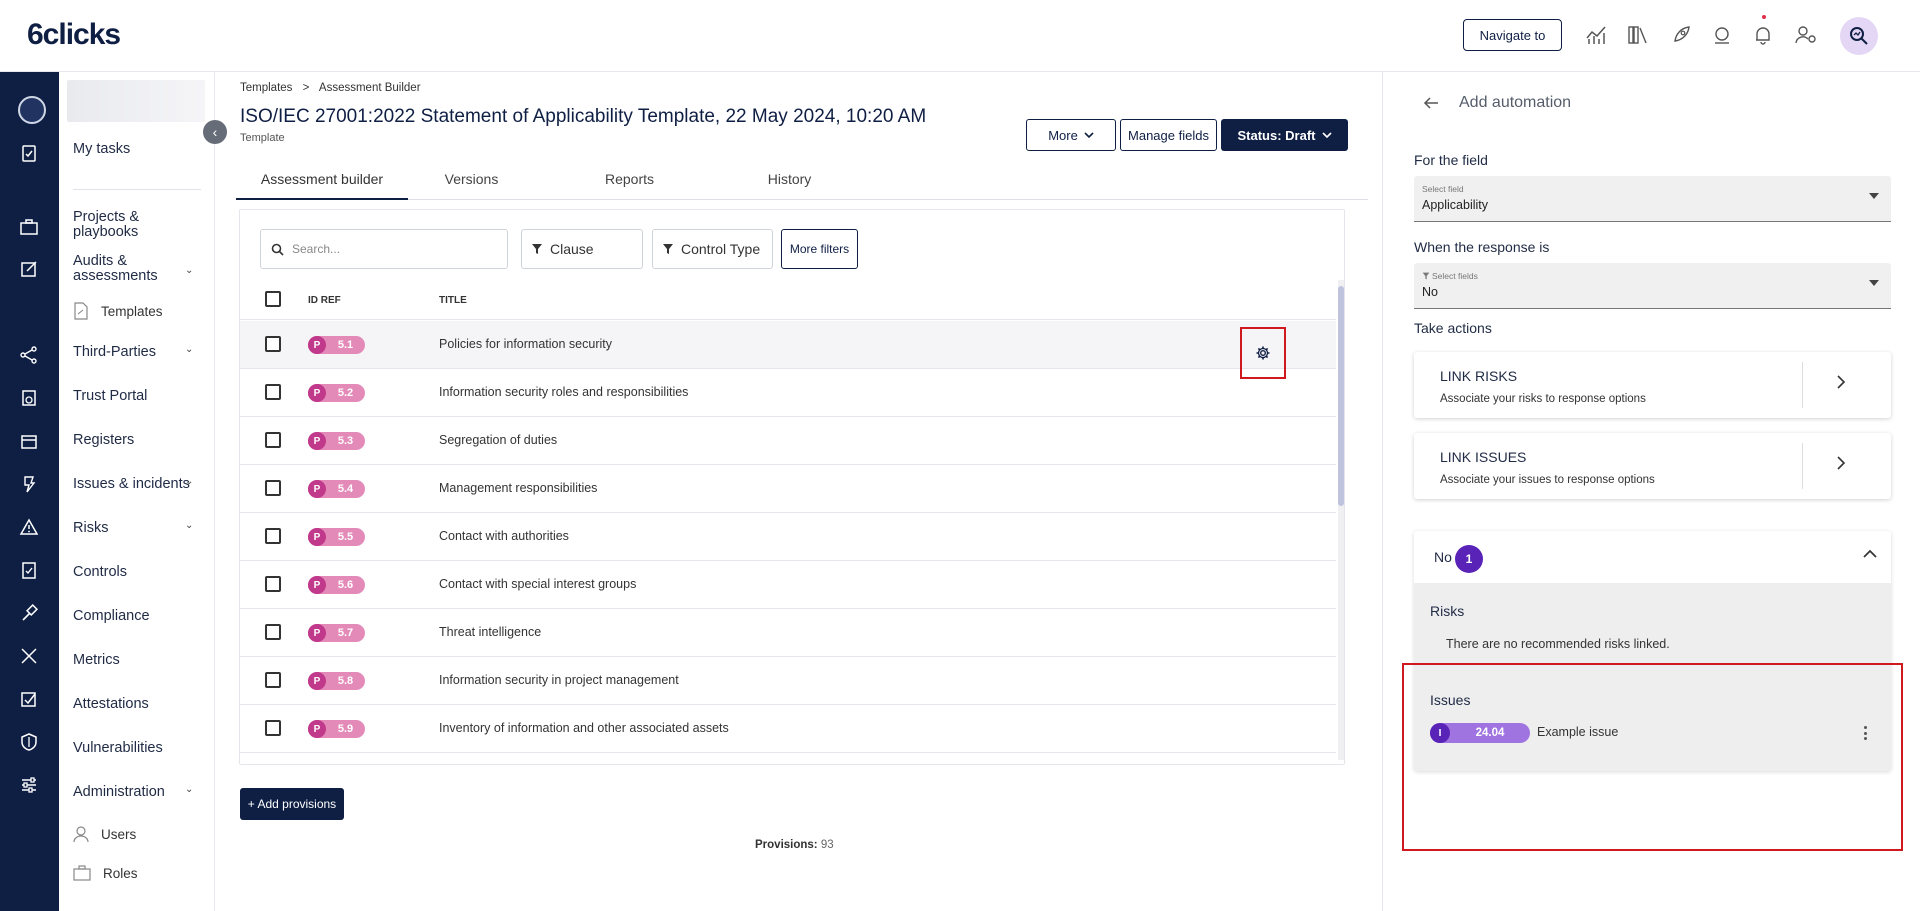 The image size is (1920, 911). Describe the element at coordinates (29, 227) in the screenshot. I see `briefcase-icon` at that location.